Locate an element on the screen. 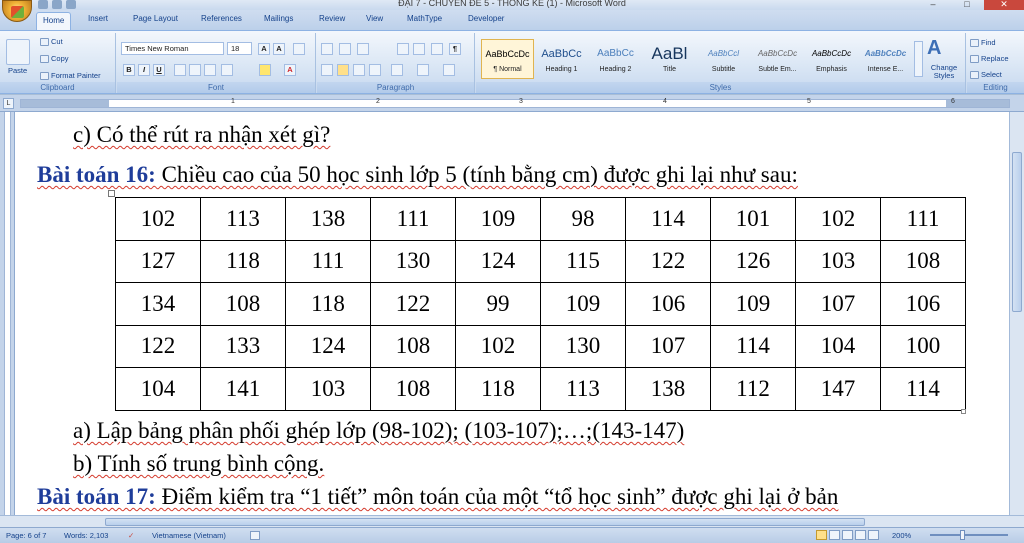 The image size is (1024, 543). draft-icon is located at coordinates (873, 535).